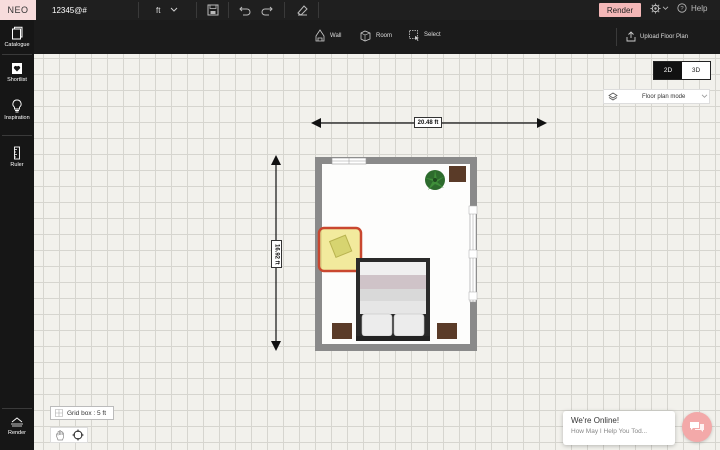  I want to click on grid-box-info: Grid box : 5 ft, so click(82, 413).